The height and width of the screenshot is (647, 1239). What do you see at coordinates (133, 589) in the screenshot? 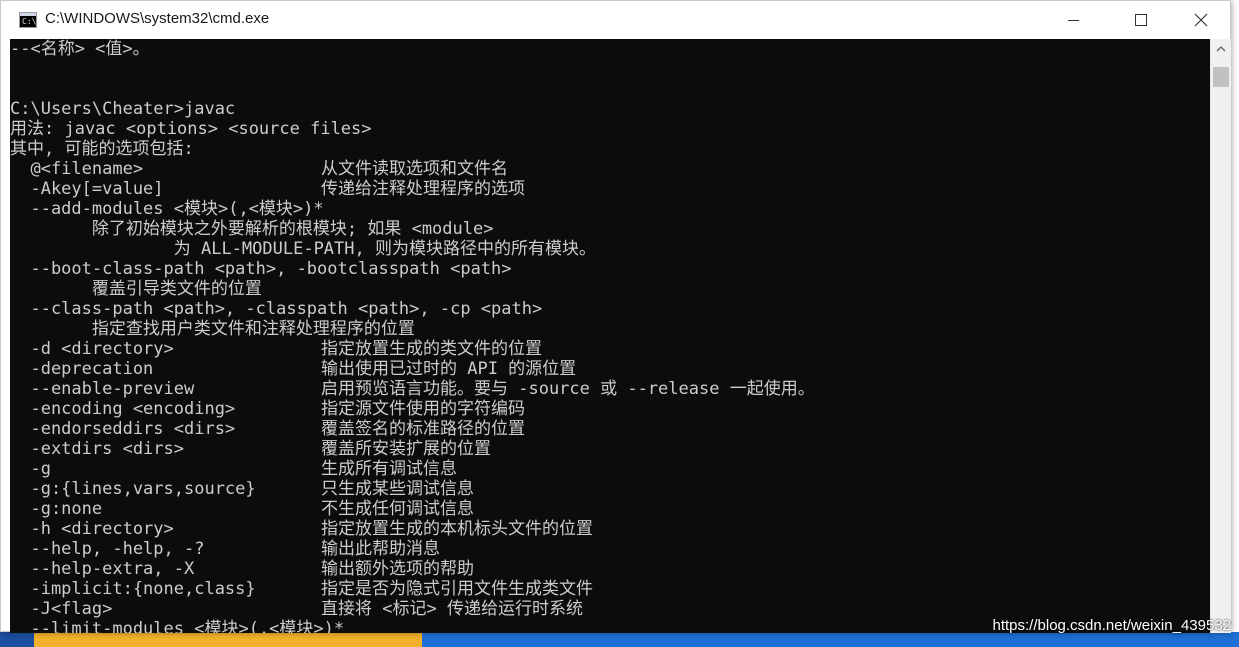
I see `option-name: -implicit:{none,class}` at bounding box center [133, 589].